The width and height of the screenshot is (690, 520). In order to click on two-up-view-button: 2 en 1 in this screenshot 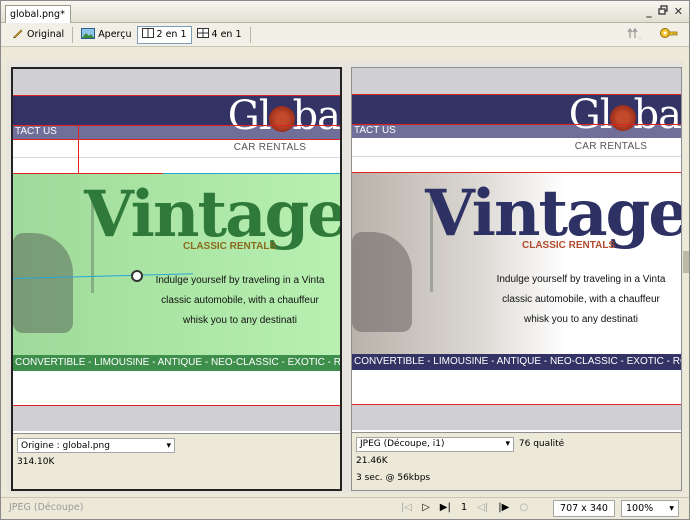, I will do `click(164, 34)`.